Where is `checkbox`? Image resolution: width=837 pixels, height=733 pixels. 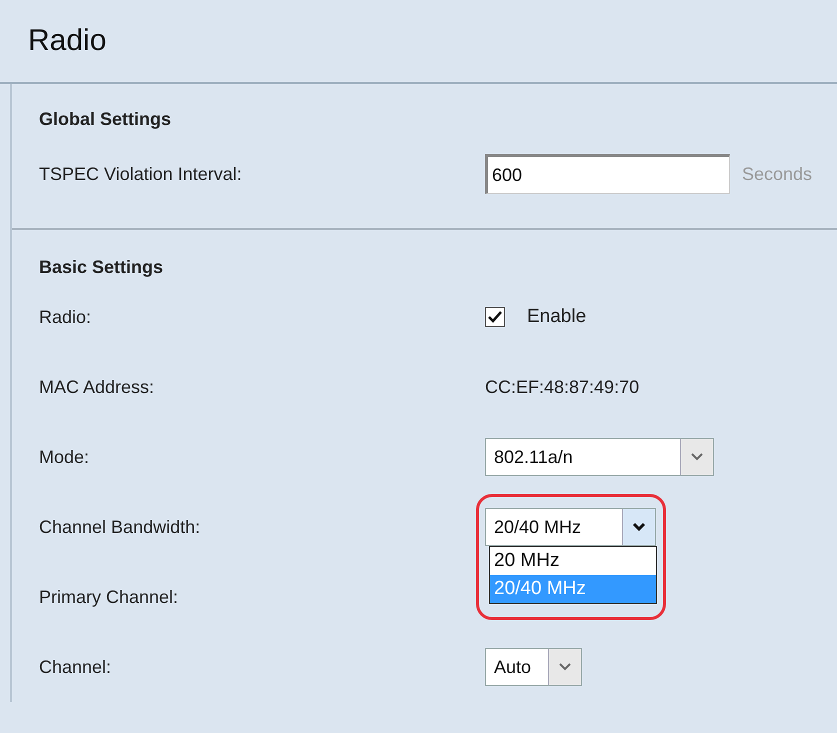
checkbox is located at coordinates (495, 317).